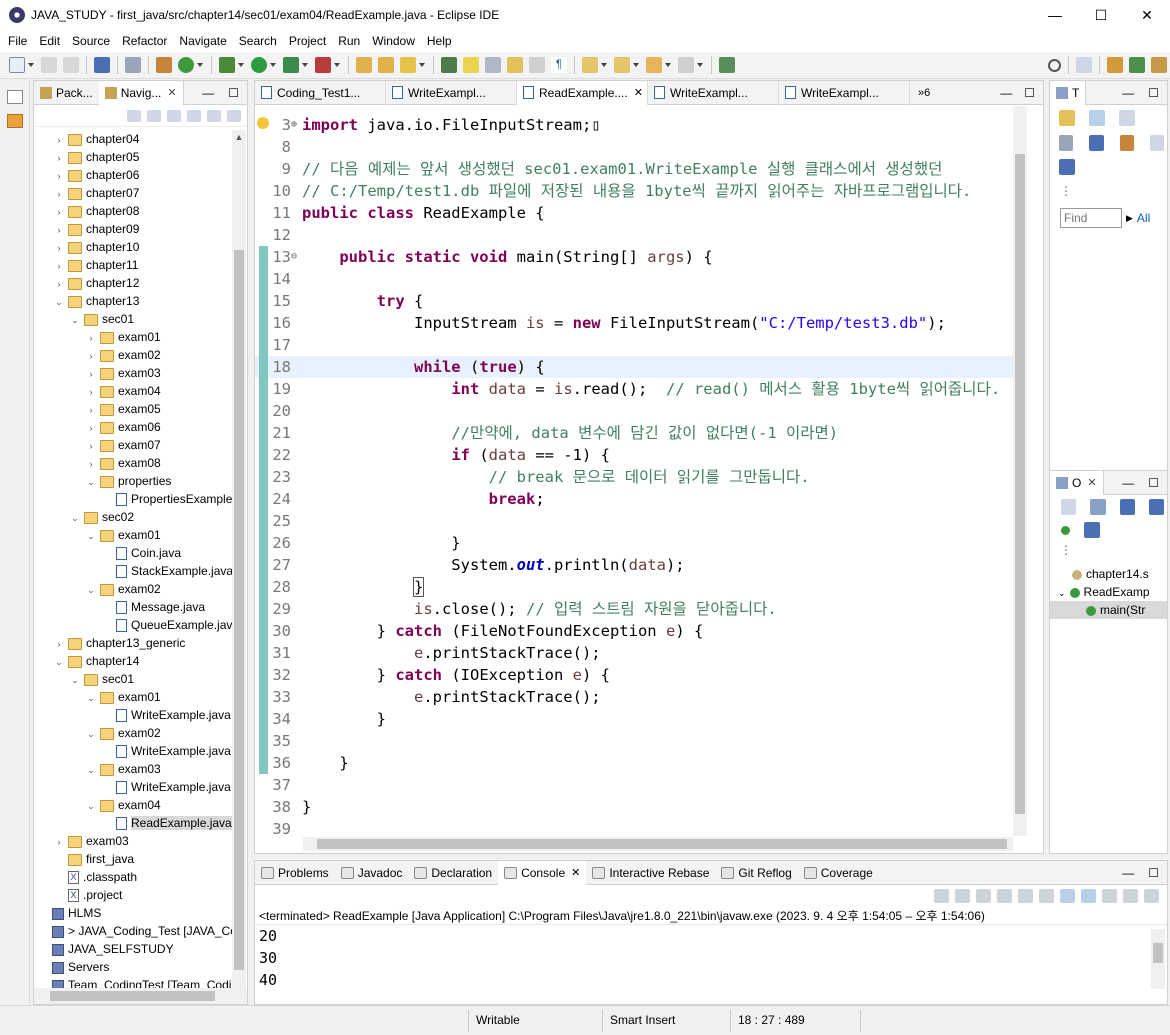 The width and height of the screenshot is (1170, 1035). What do you see at coordinates (186, 65) in the screenshot?
I see `refresh-icon` at bounding box center [186, 65].